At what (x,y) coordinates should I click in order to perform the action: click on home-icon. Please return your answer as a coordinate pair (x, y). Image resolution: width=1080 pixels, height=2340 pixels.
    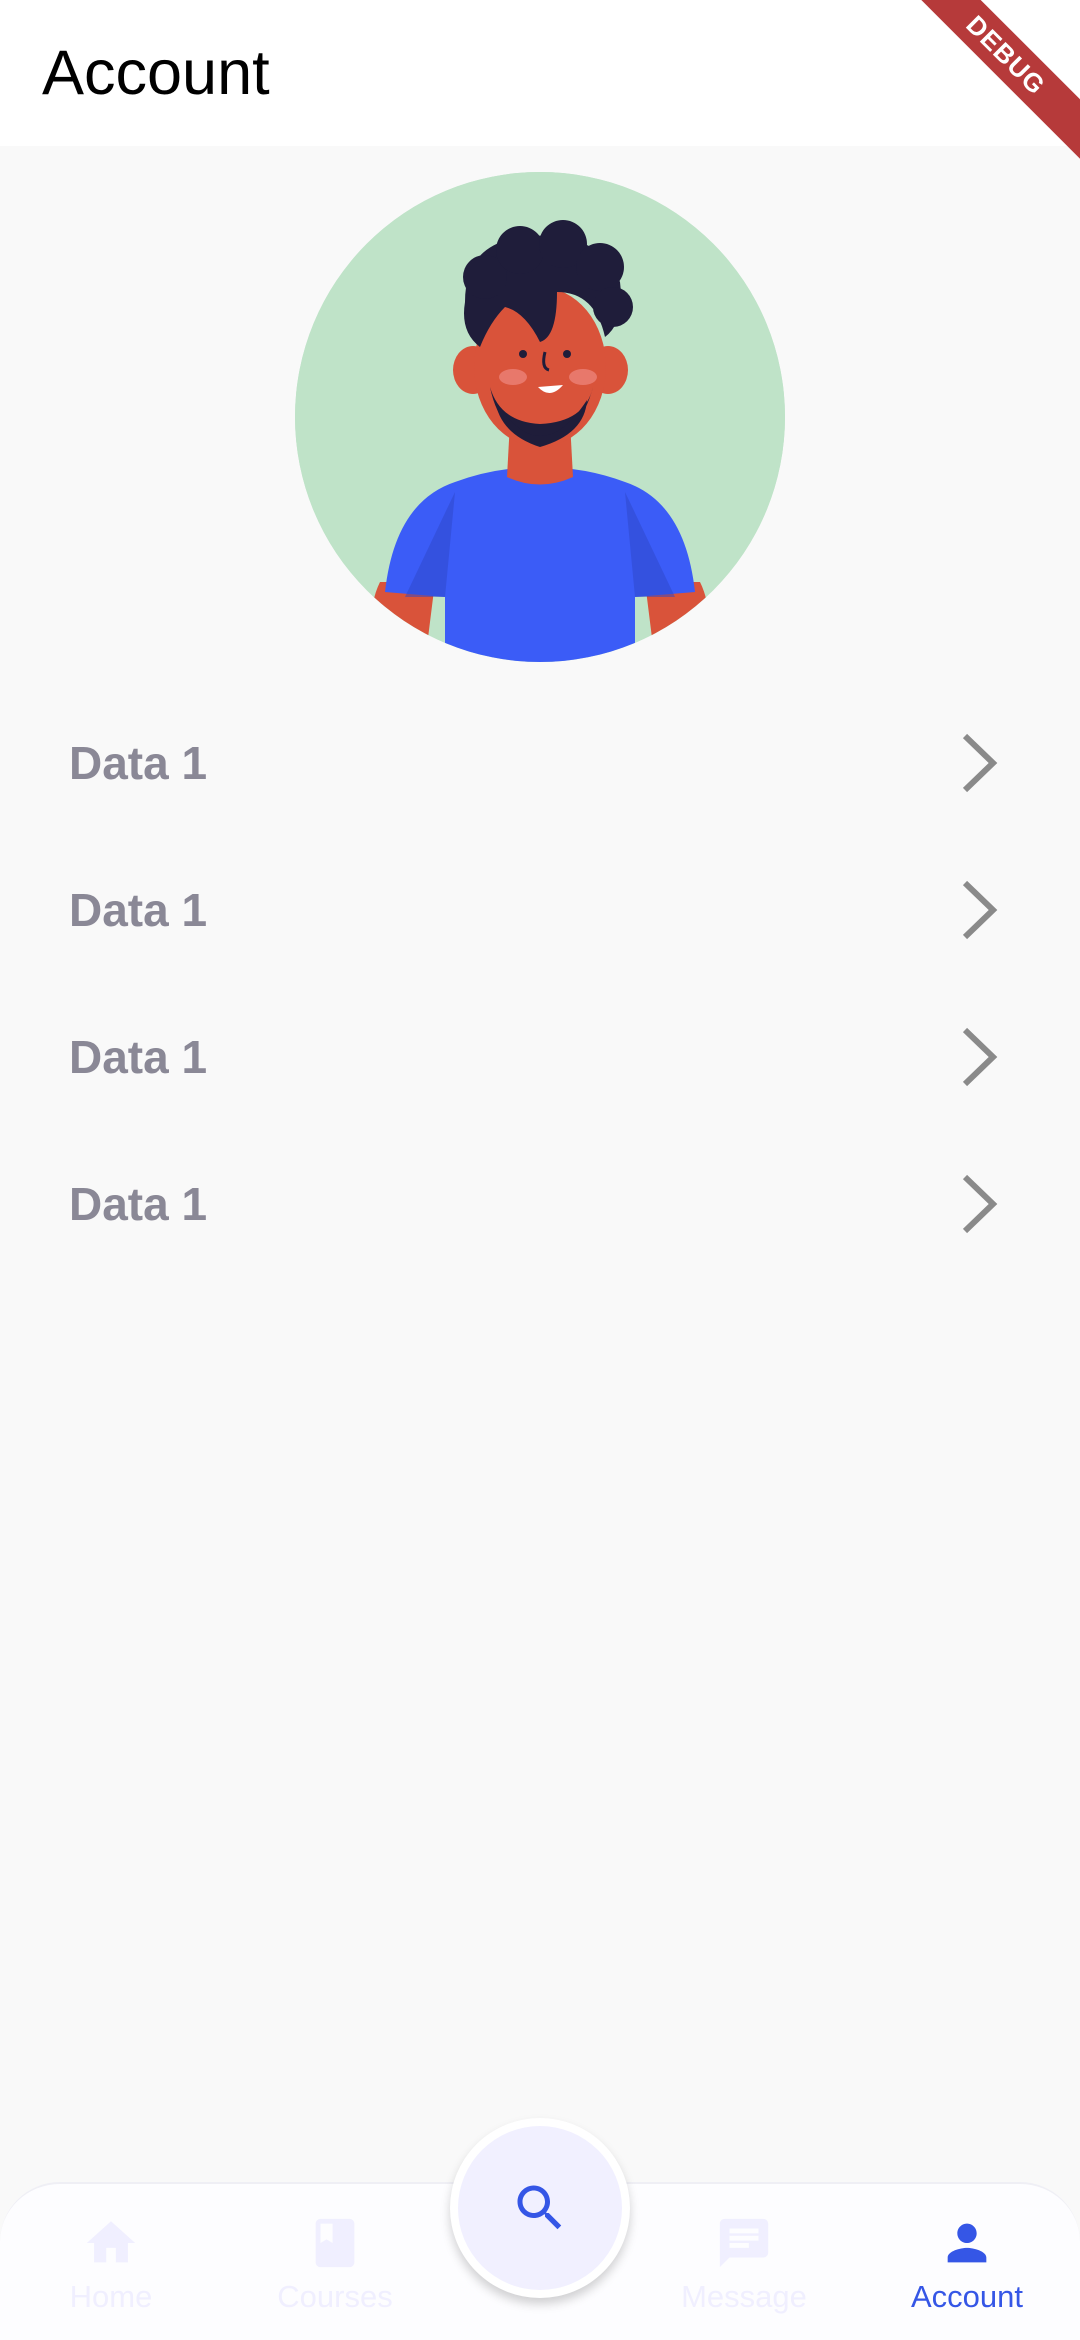
    Looking at the image, I should click on (111, 2242).